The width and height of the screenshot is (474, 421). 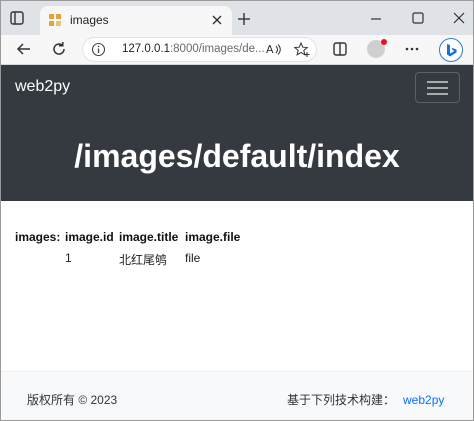 I want to click on brand-link: web2py, so click(x=42, y=87).